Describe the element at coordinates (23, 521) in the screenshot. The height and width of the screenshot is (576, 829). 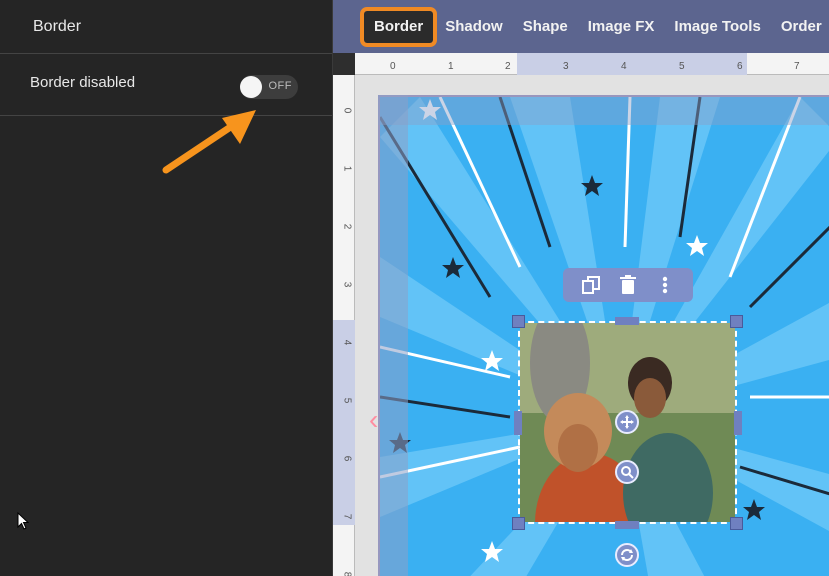
I see `mouse-cursor-icon` at that location.